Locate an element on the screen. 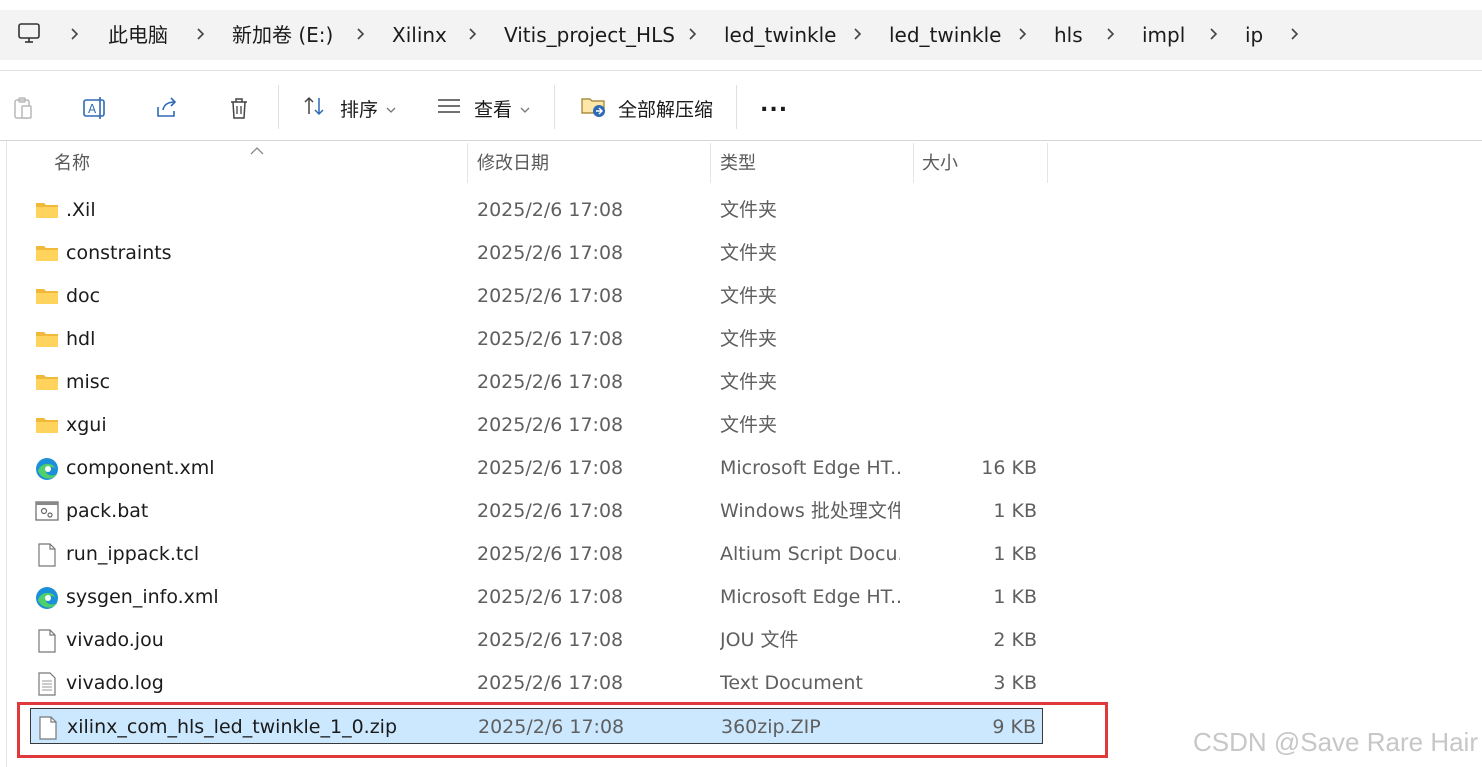 Image resolution: width=1482 pixels, height=767 pixels. rename-icon: A is located at coordinates (95, 108).